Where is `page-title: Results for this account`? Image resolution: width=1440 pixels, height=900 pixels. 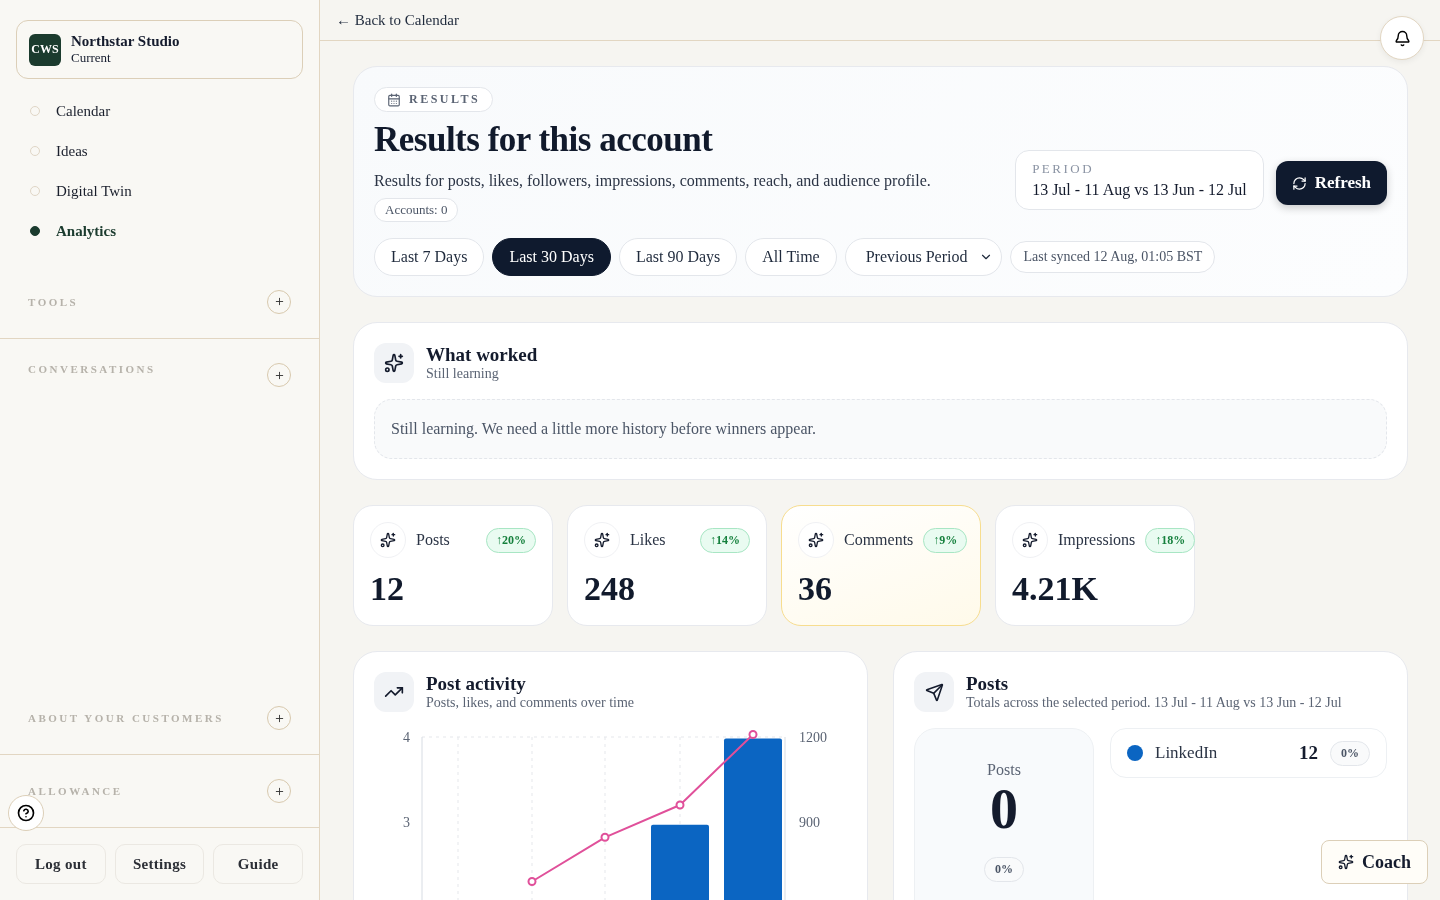
page-title: Results for this account is located at coordinates (544, 140).